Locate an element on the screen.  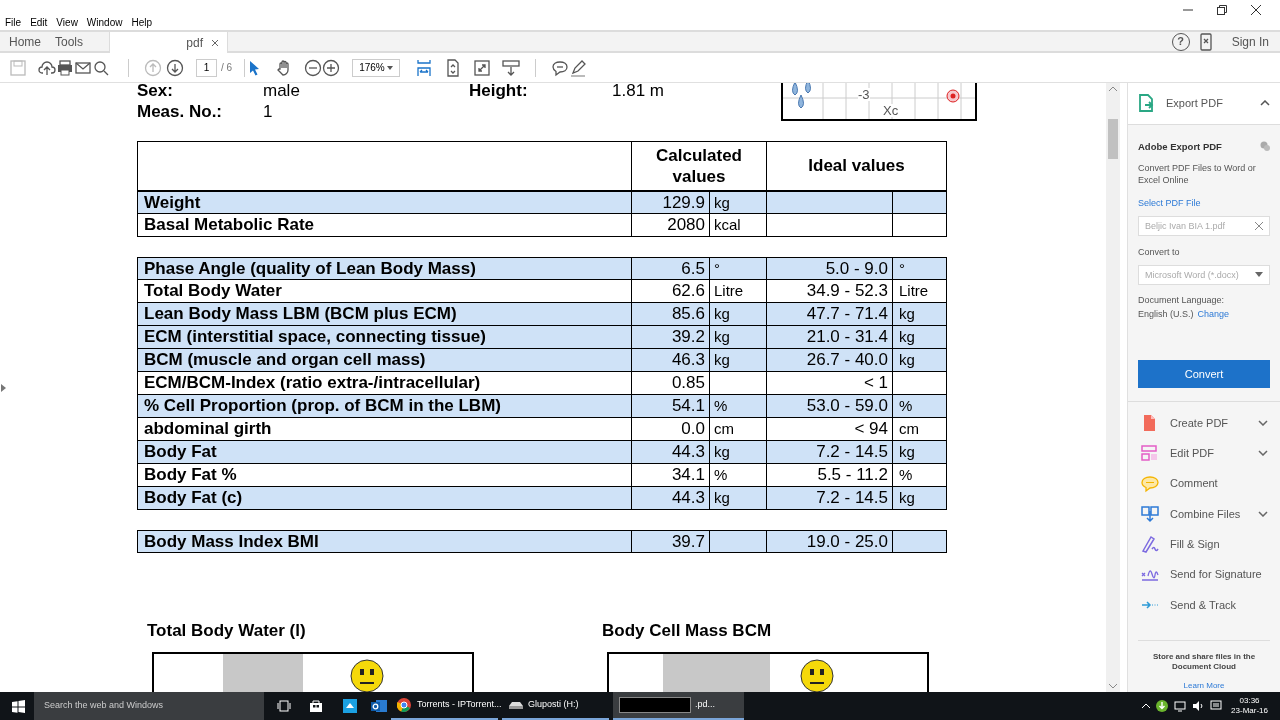
export-pdf-icon is located at coordinates (1146, 103).